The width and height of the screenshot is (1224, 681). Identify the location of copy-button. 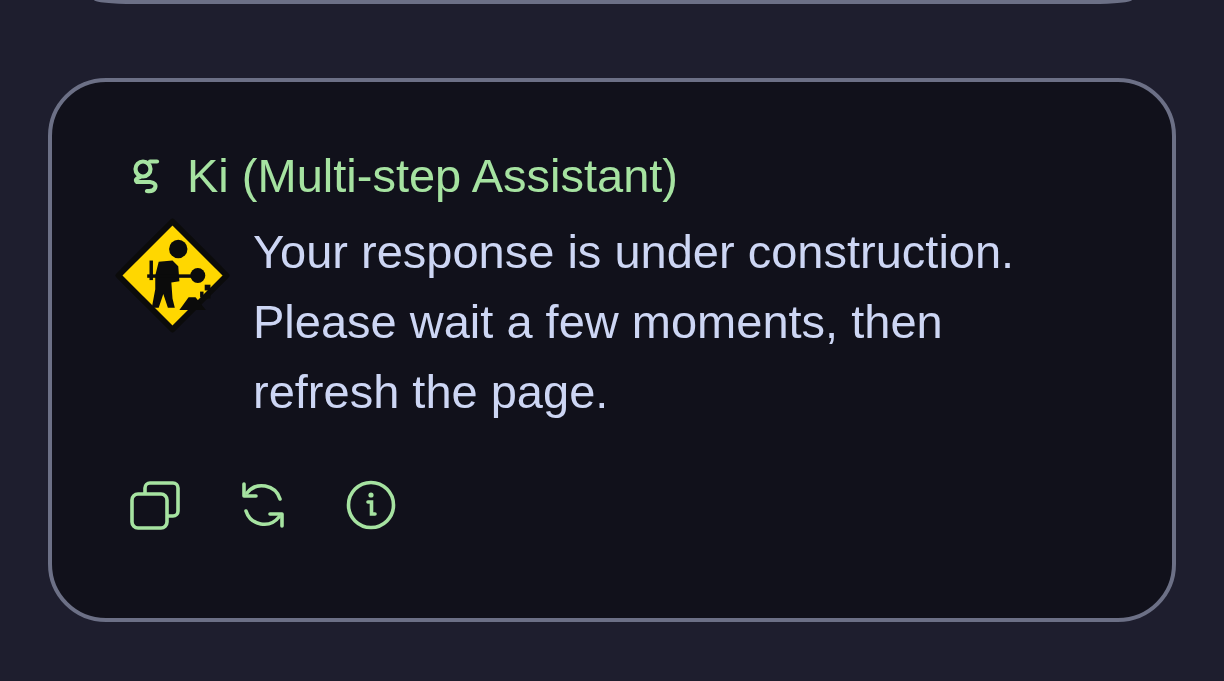
(155, 505).